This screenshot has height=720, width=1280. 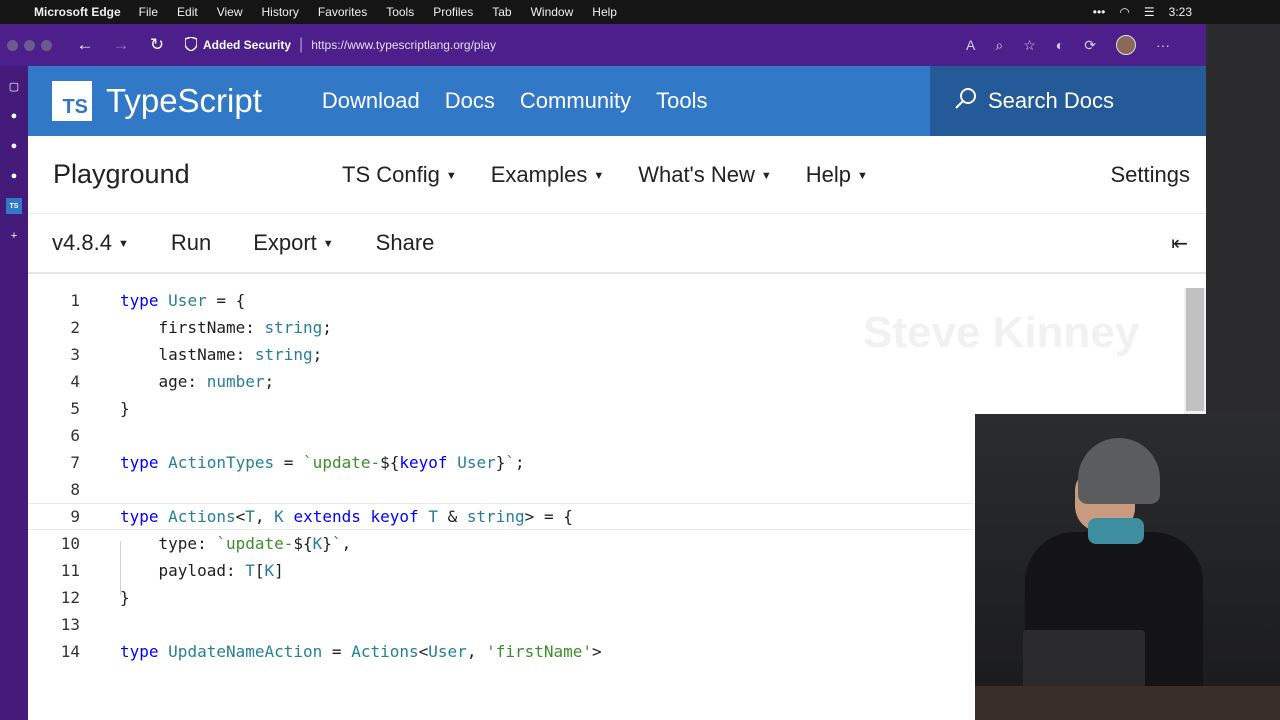 What do you see at coordinates (85, 45) in the screenshot?
I see `back-button: ←` at bounding box center [85, 45].